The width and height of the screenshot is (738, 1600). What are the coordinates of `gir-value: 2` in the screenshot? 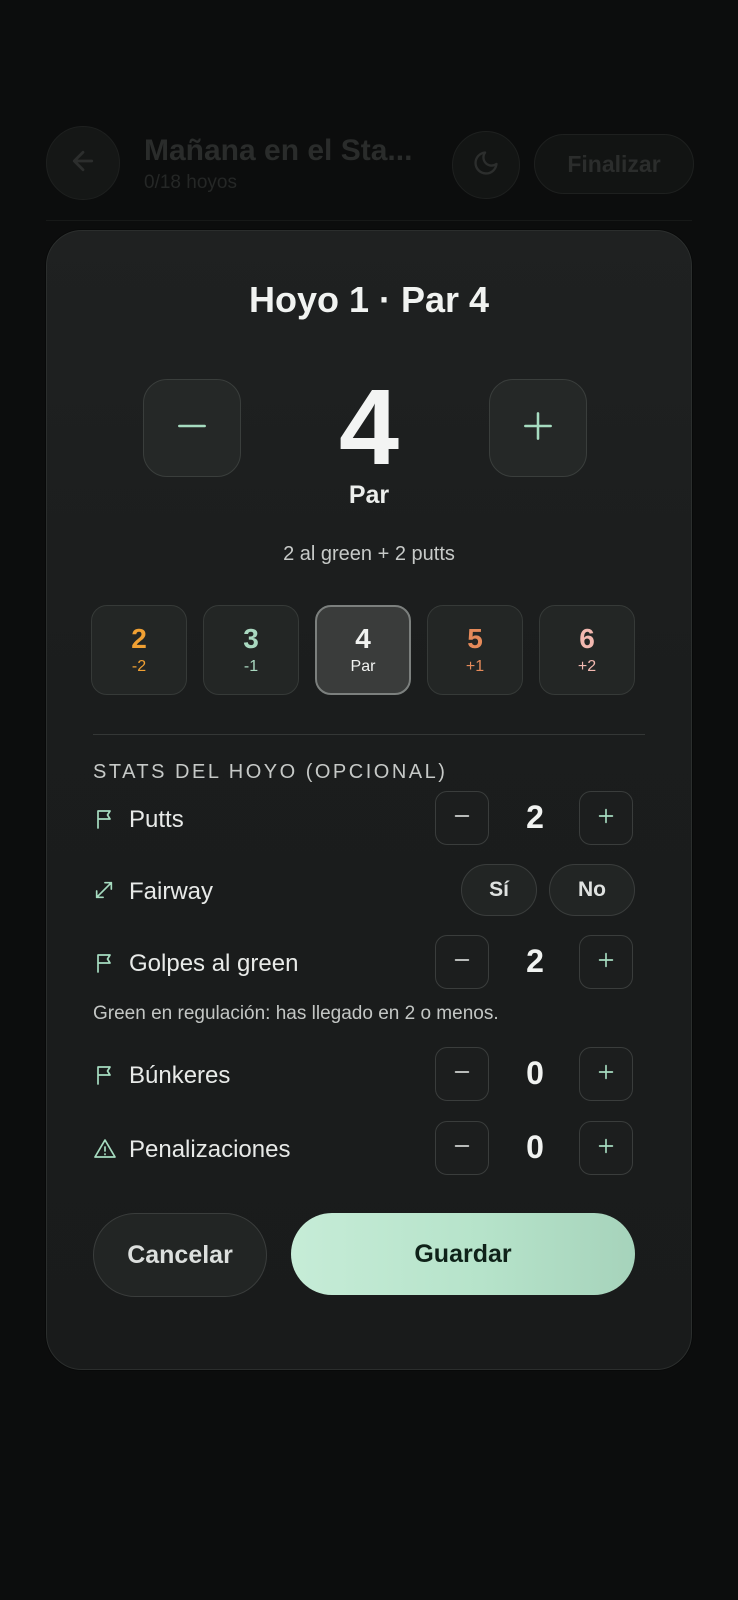 It's located at (535, 961).